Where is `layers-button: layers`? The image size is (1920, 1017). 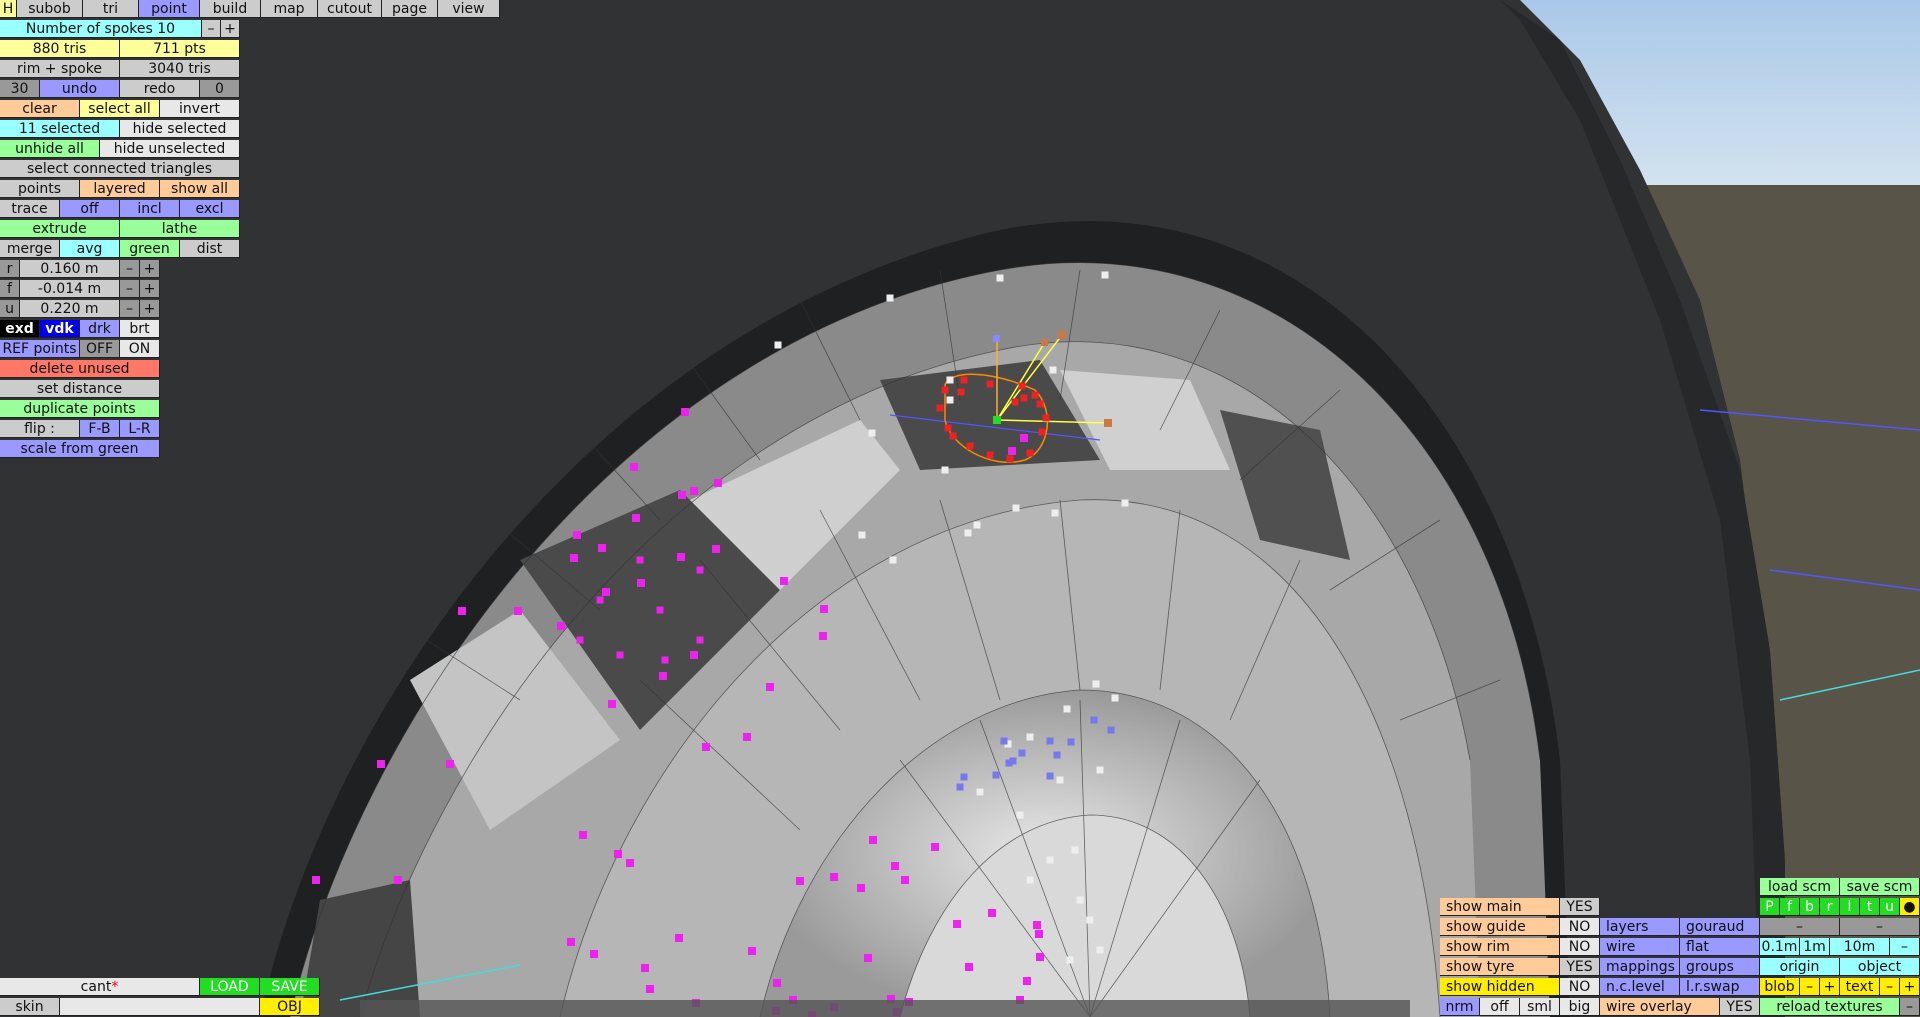 layers-button: layers is located at coordinates (1640, 927).